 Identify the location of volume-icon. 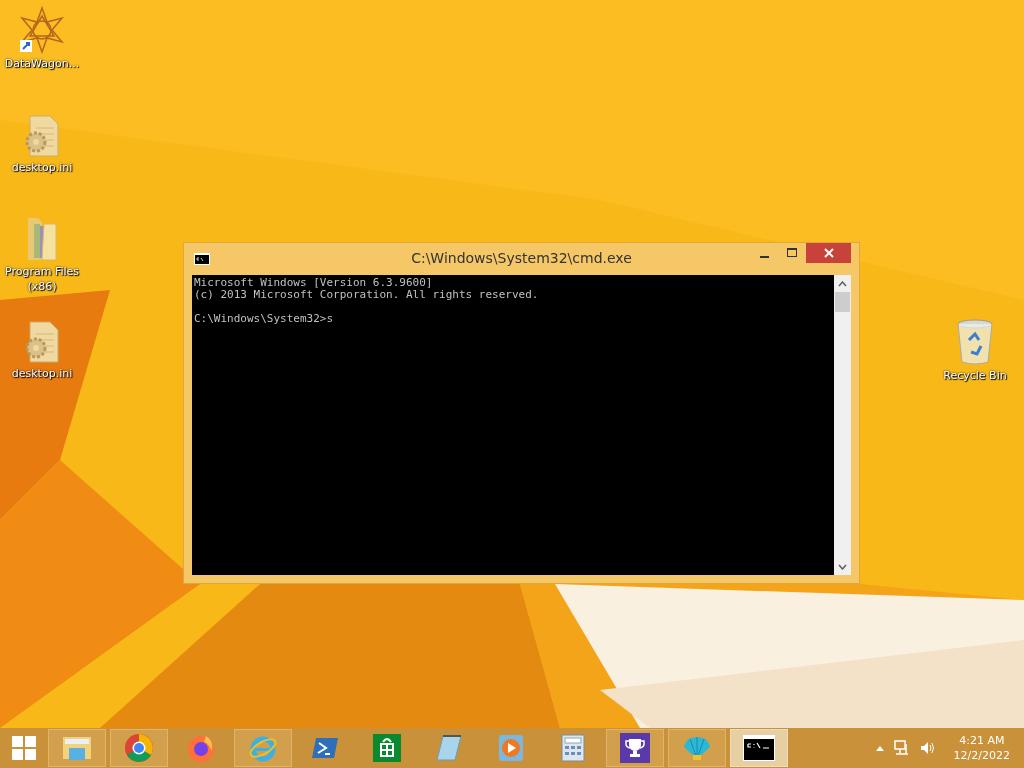
(927, 748).